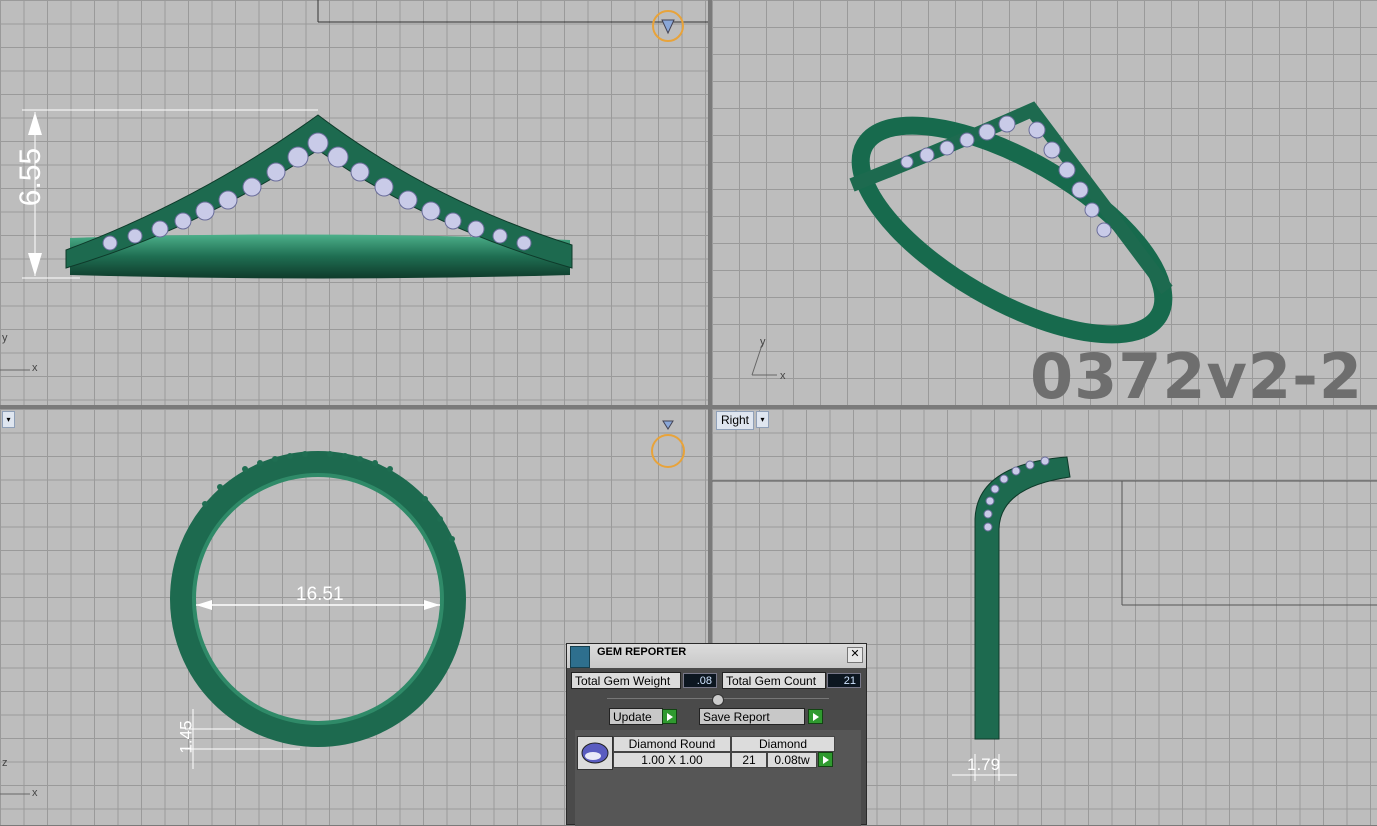 The height and width of the screenshot is (826, 1377). Describe the element at coordinates (844, 680) in the screenshot. I see `total-gem-count-value: 21` at that location.